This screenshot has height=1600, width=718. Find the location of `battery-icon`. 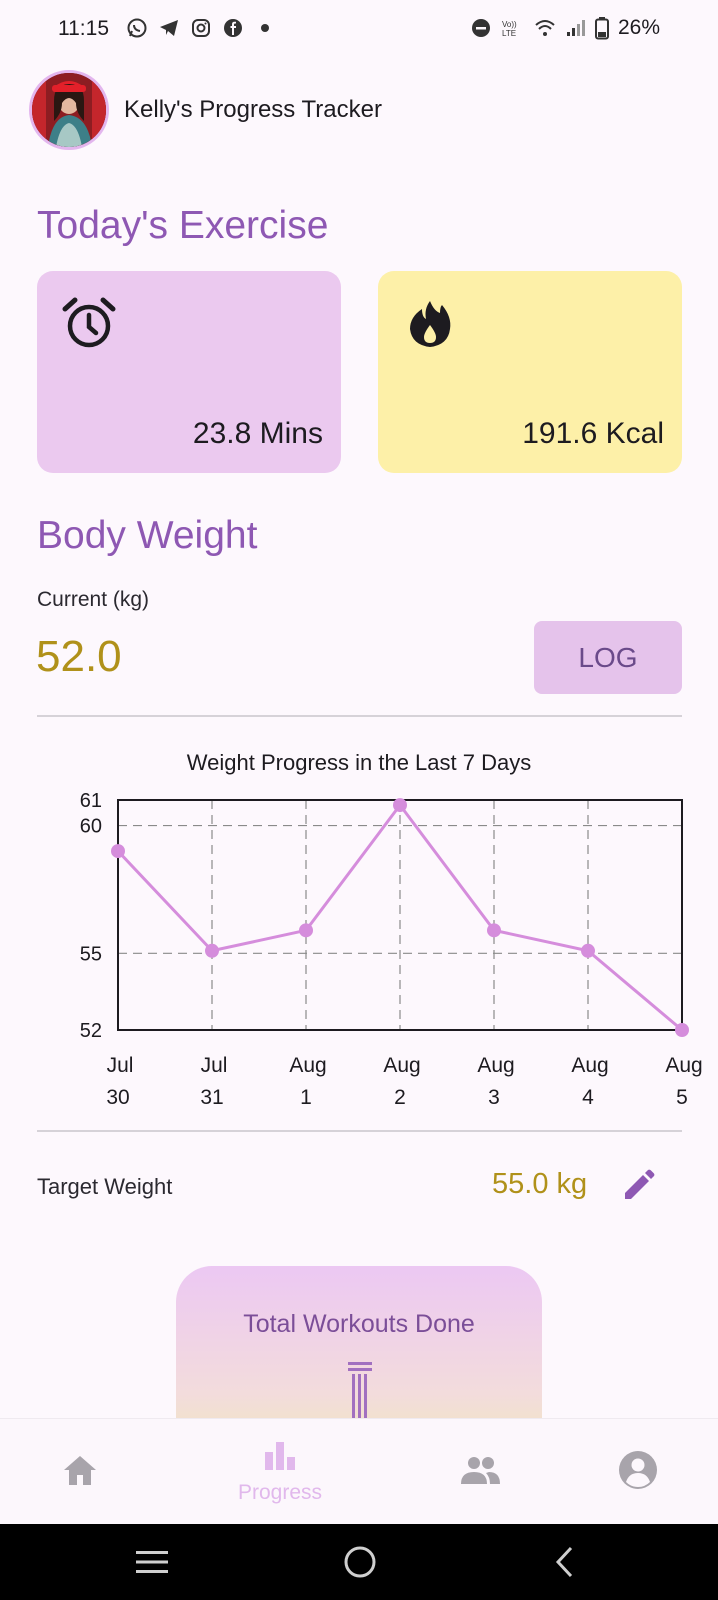

battery-icon is located at coordinates (602, 28).